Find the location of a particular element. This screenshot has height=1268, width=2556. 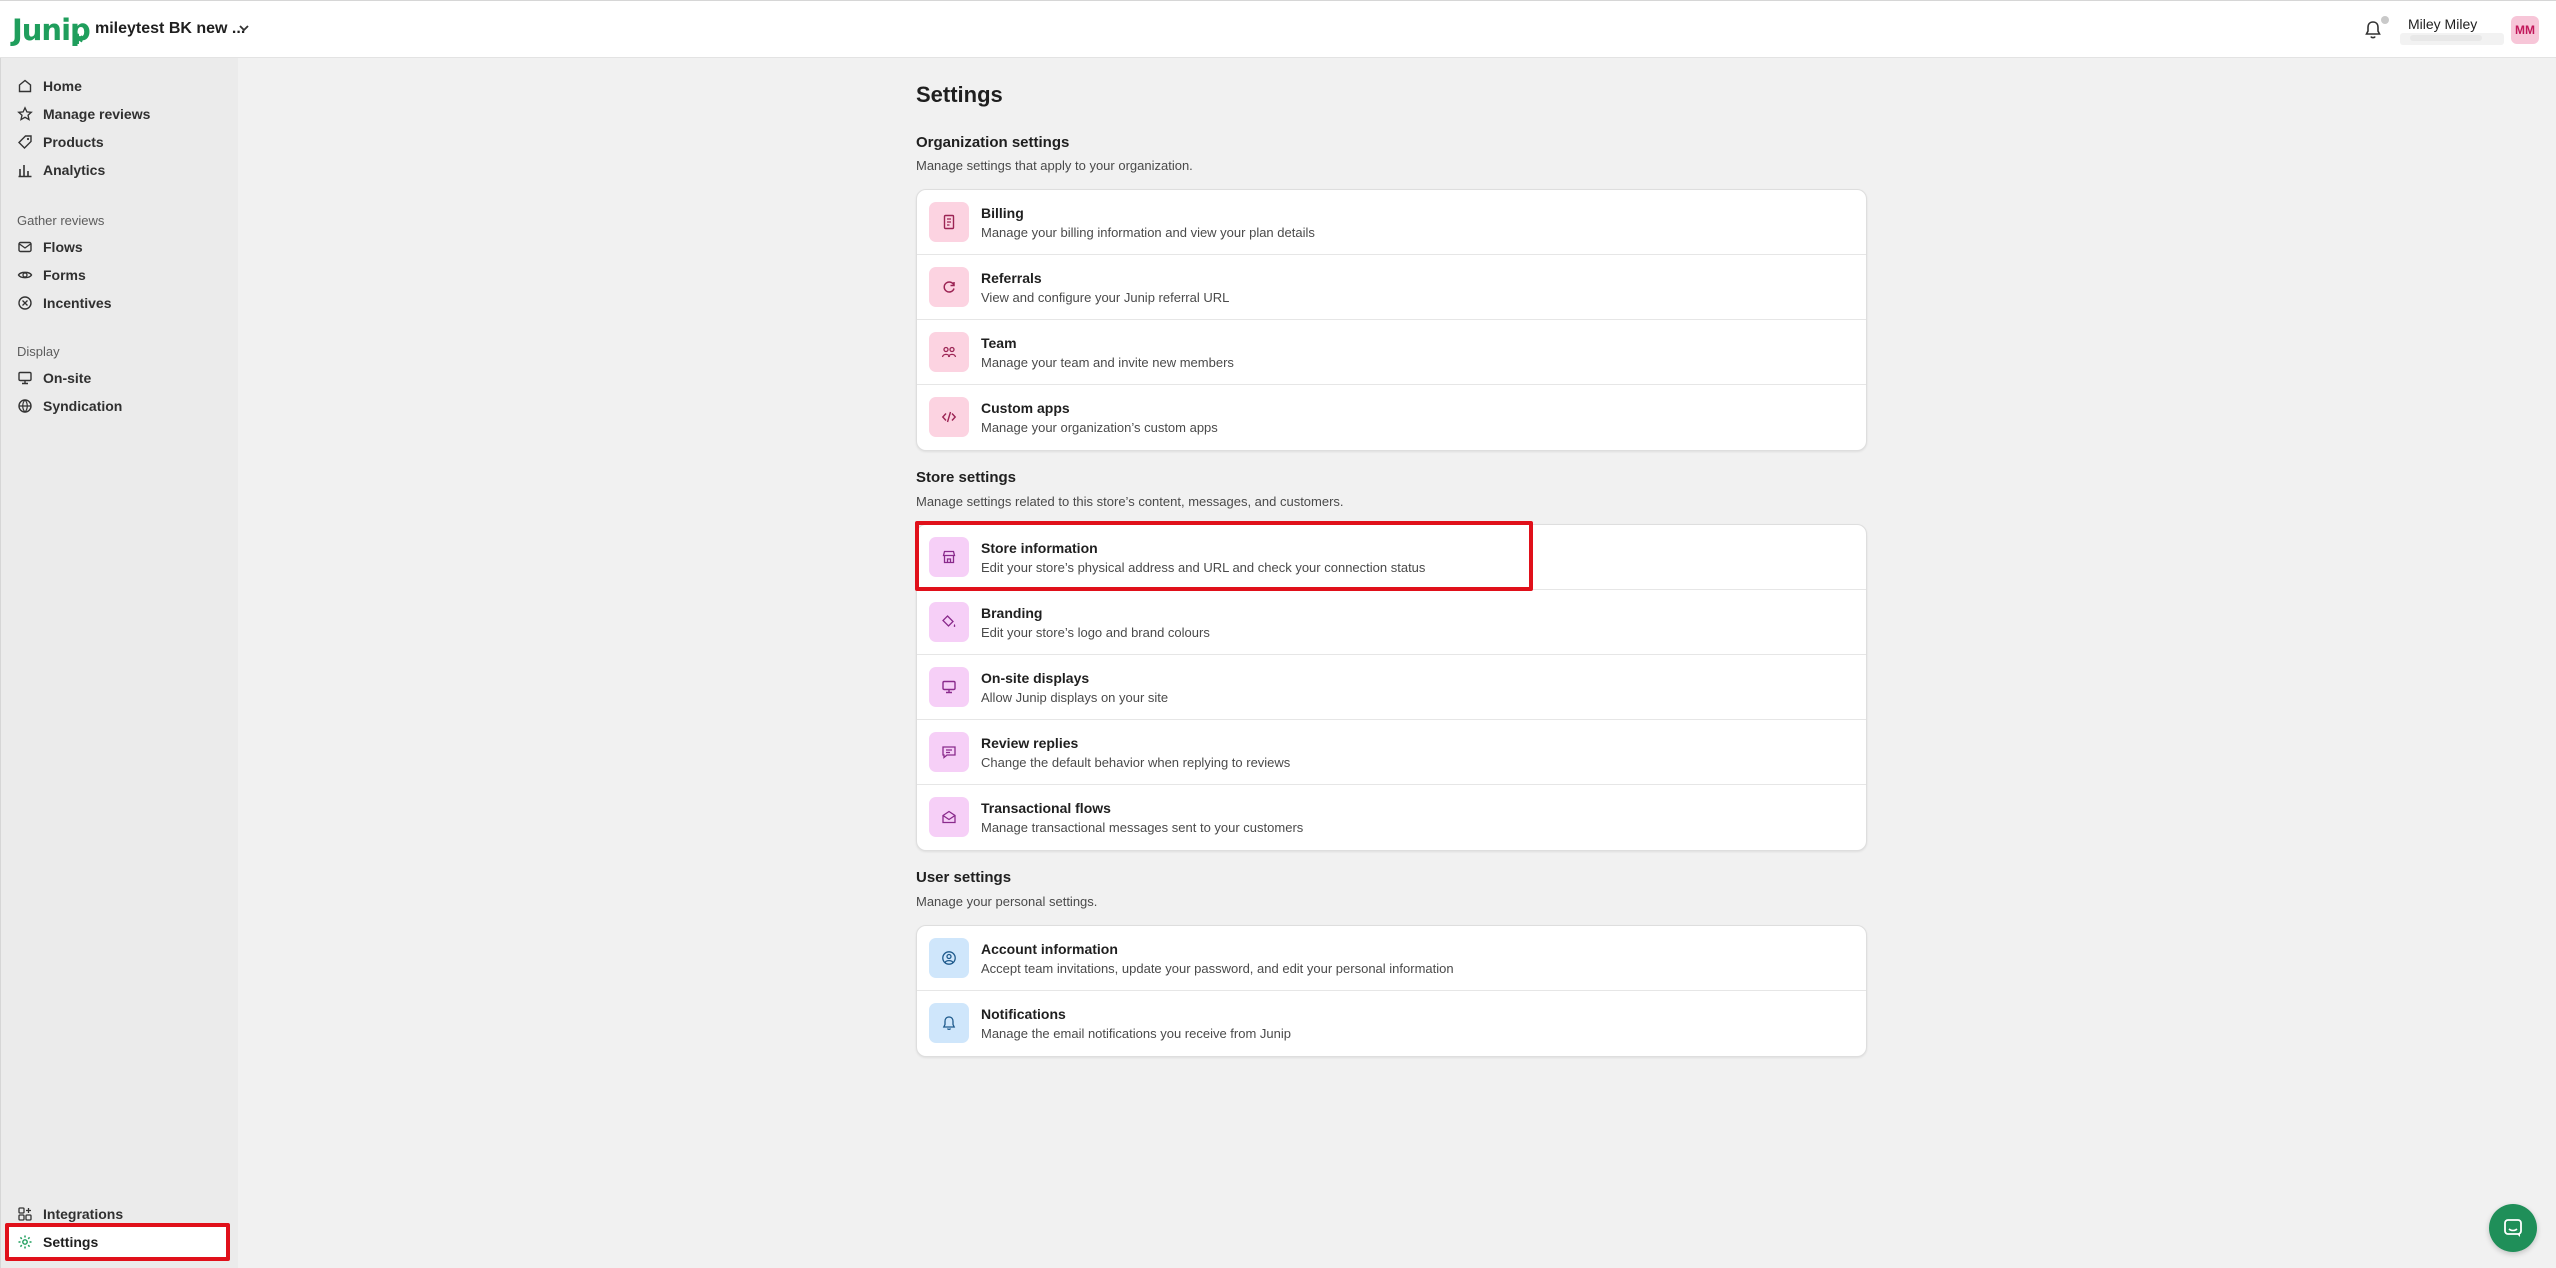

sidebar-item-forms: Forms is located at coordinates (51, 275).